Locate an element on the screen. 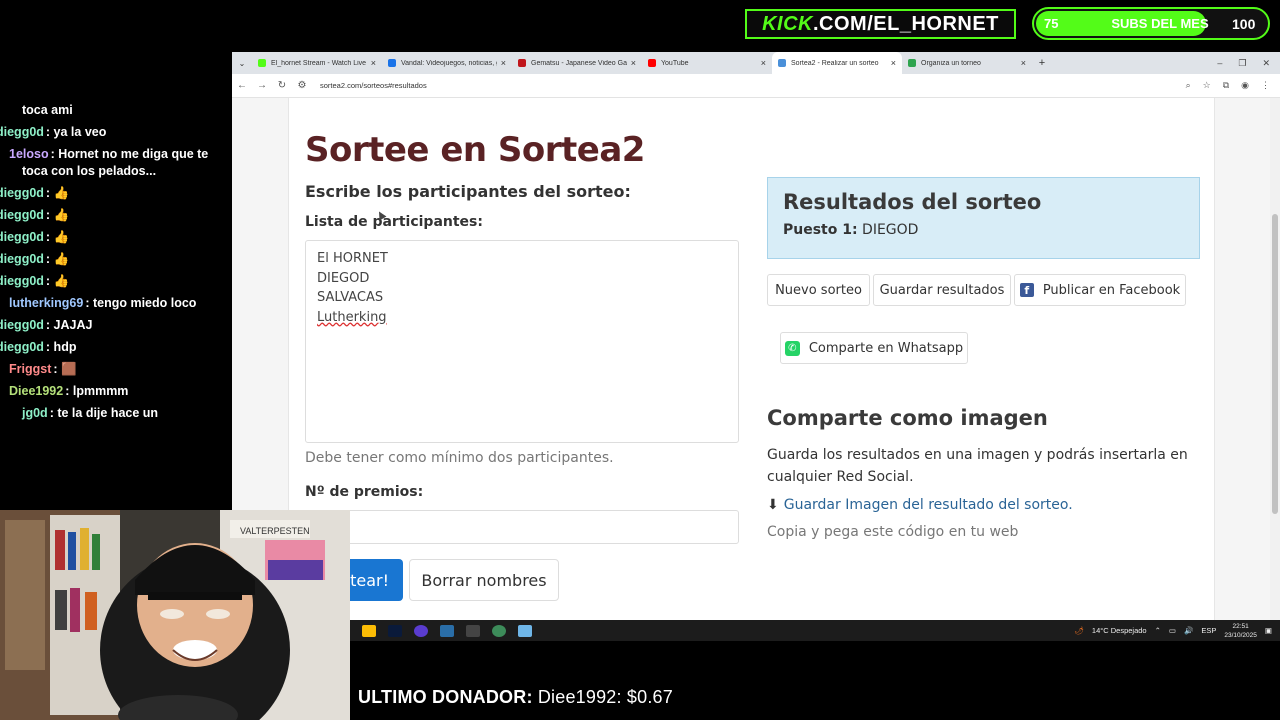 The image size is (1280, 720). browser-tab: El_hornet Stream - Watch Live o × is located at coordinates (317, 63).